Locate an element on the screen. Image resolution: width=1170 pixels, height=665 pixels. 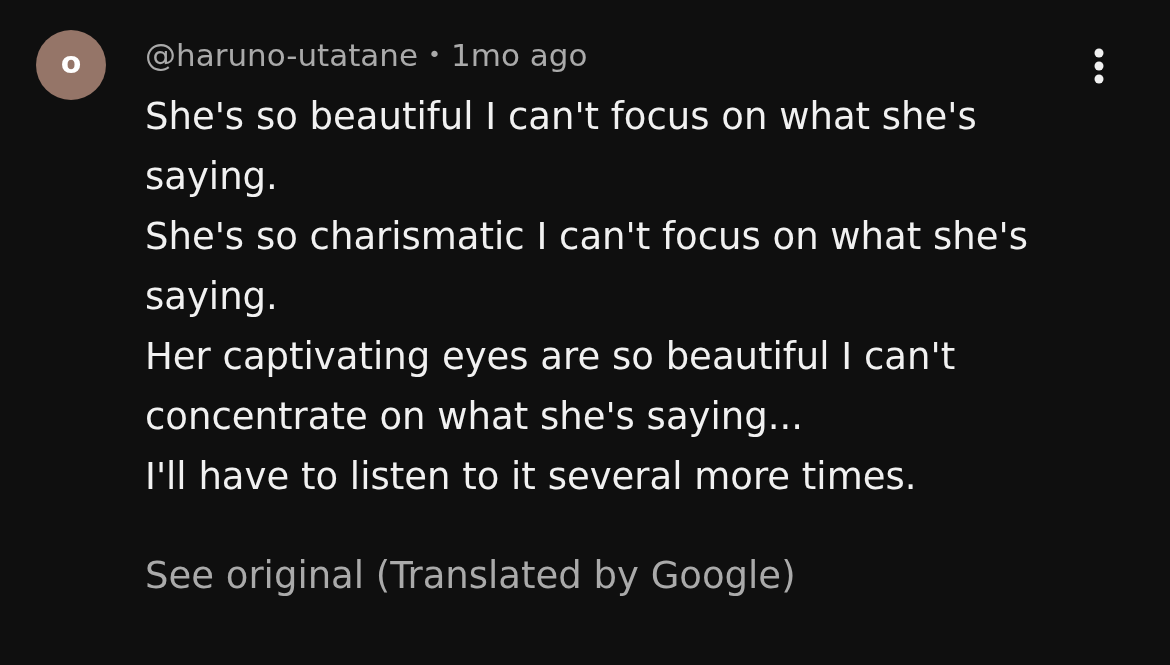
see-original-link: See original (Translated by Google) is located at coordinates (470, 576).